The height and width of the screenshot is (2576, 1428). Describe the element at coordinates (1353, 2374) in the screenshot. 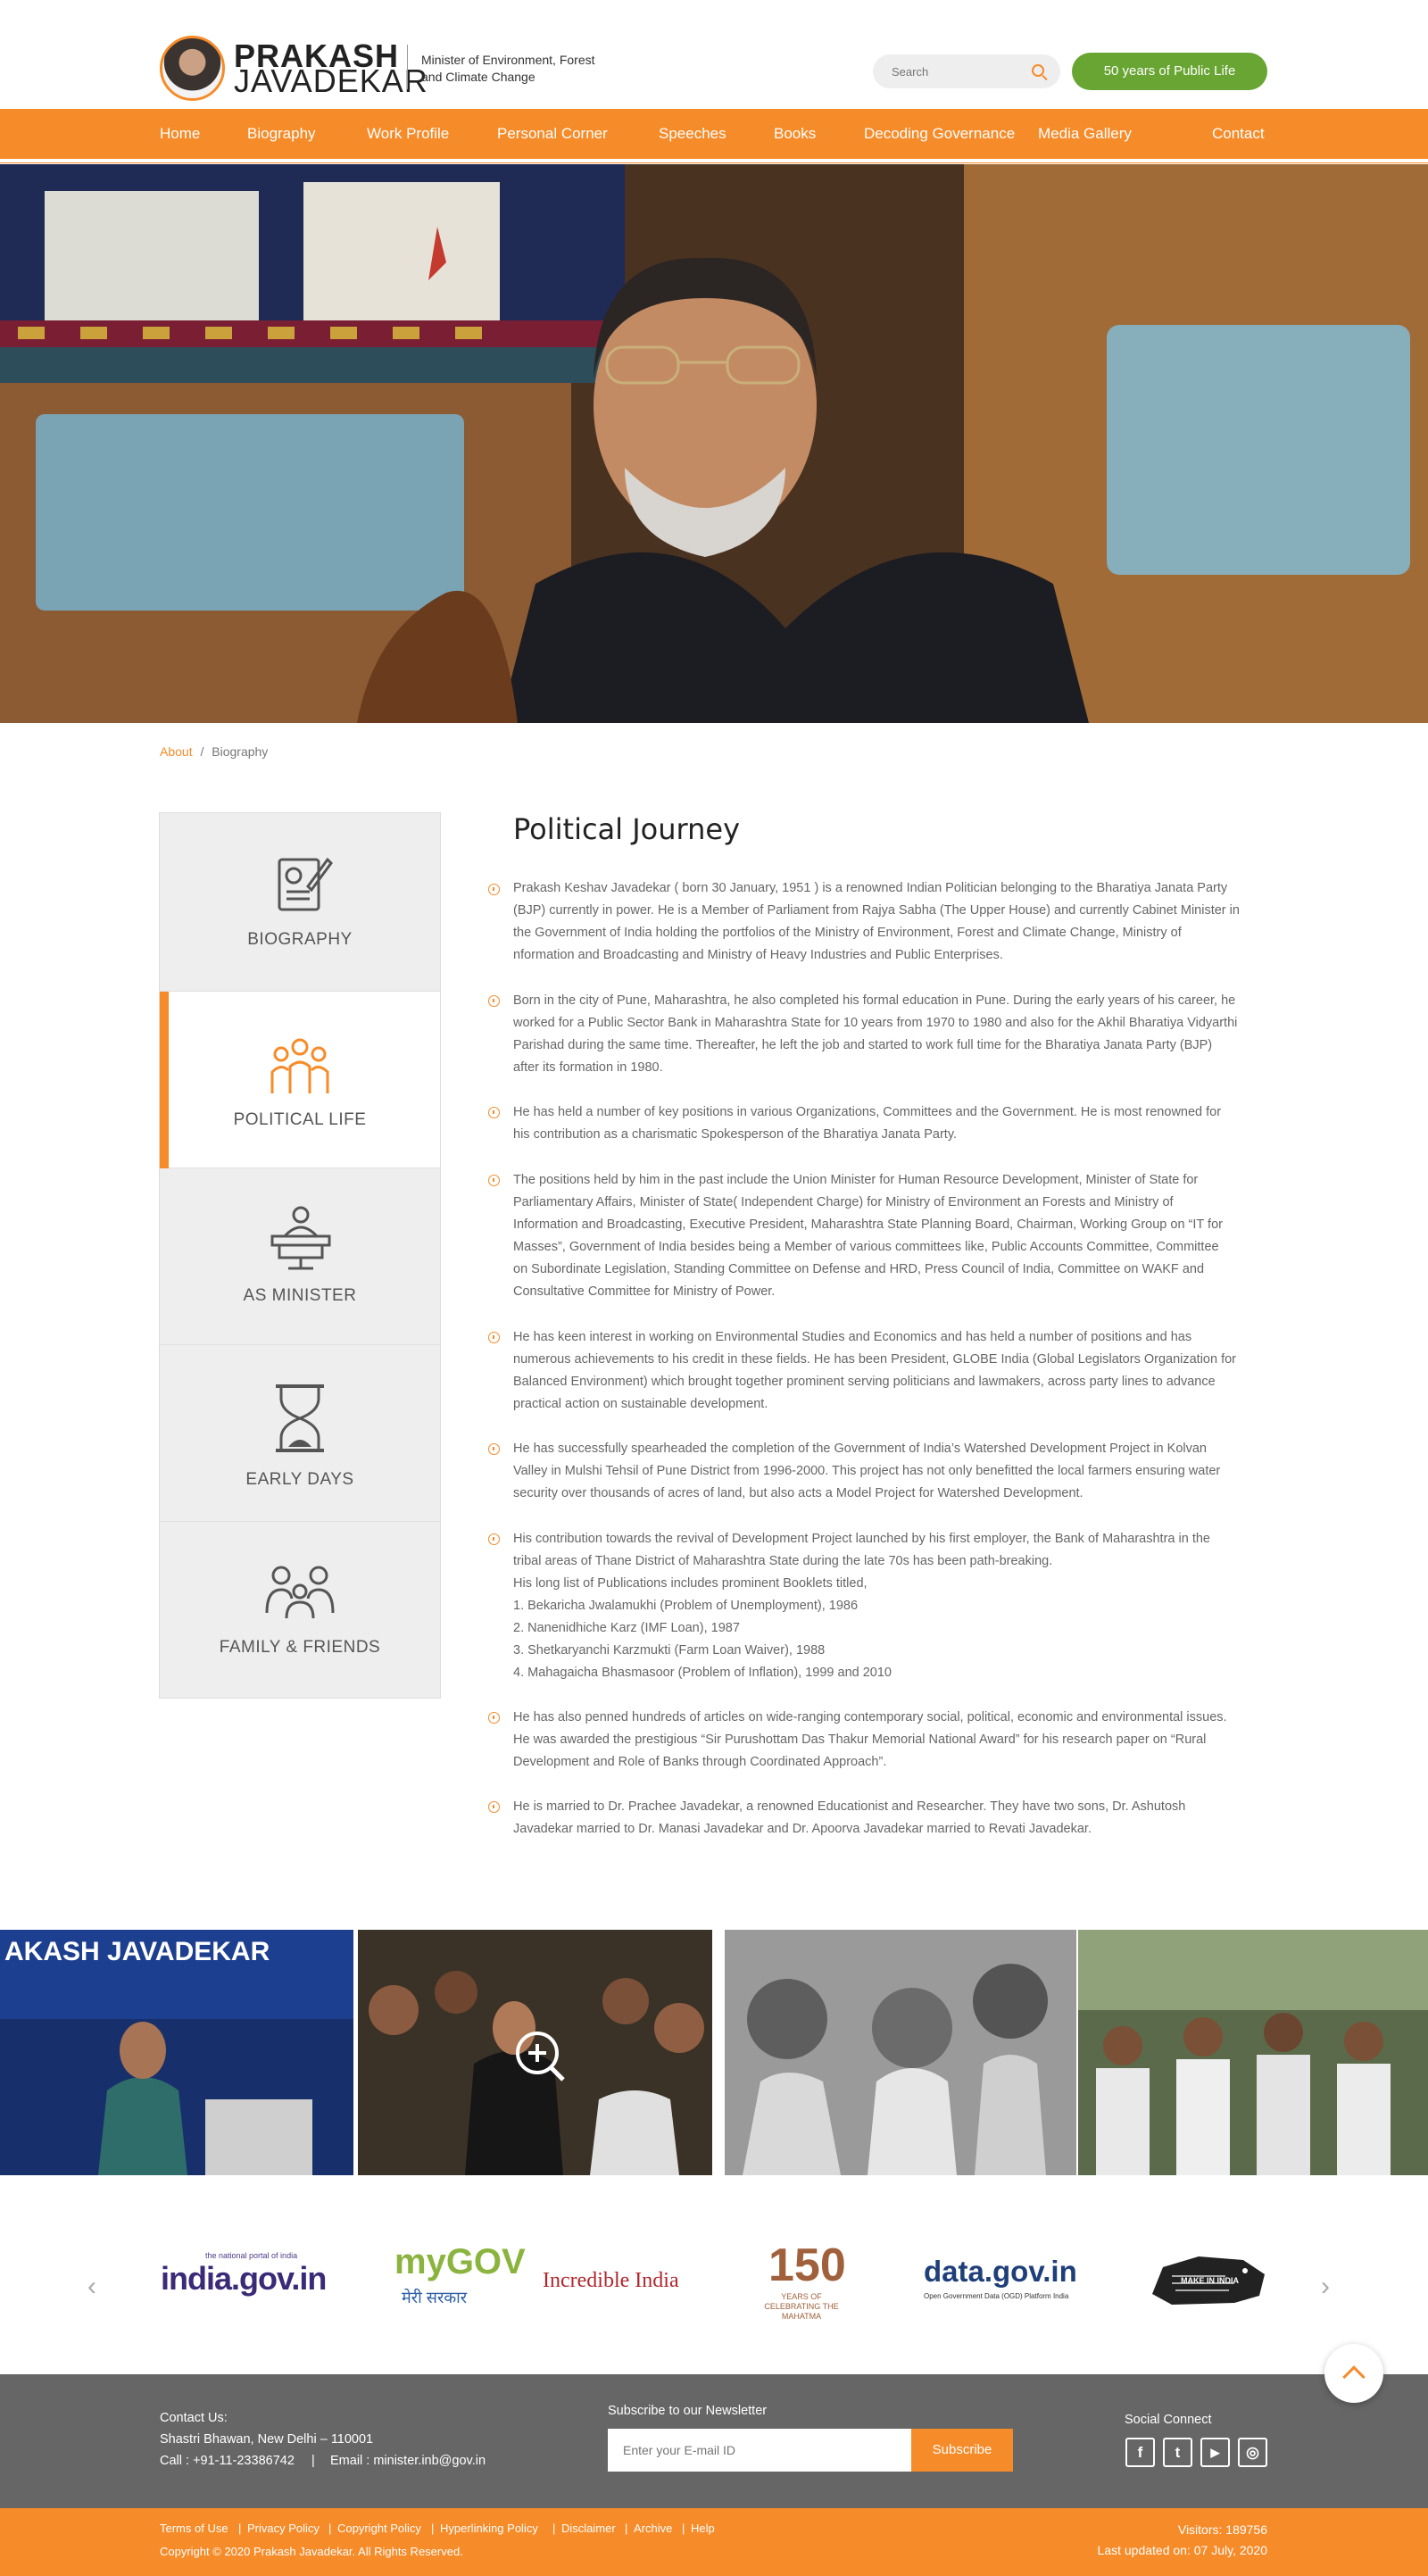

I see `scroll-to-top-button` at that location.